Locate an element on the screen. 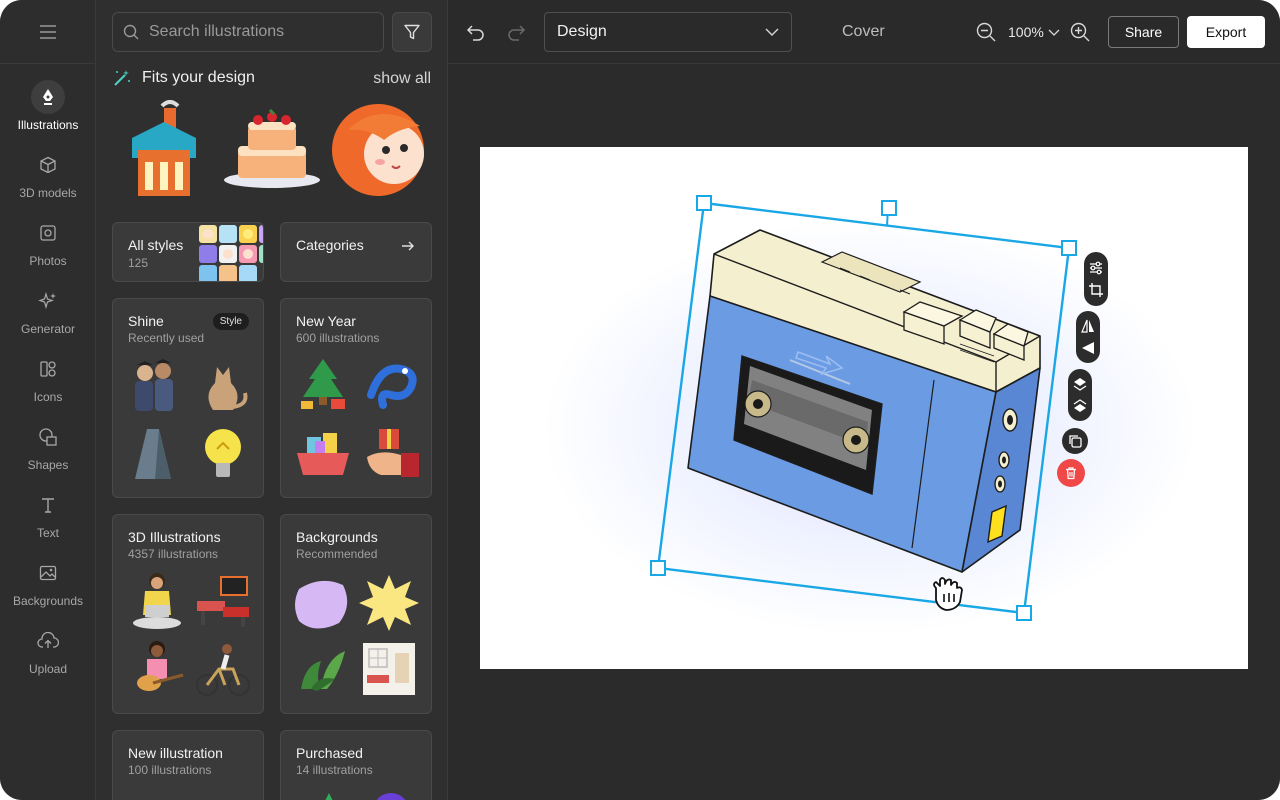 The width and height of the screenshot is (1280, 800). zoom-level: 100% is located at coordinates (1026, 32).